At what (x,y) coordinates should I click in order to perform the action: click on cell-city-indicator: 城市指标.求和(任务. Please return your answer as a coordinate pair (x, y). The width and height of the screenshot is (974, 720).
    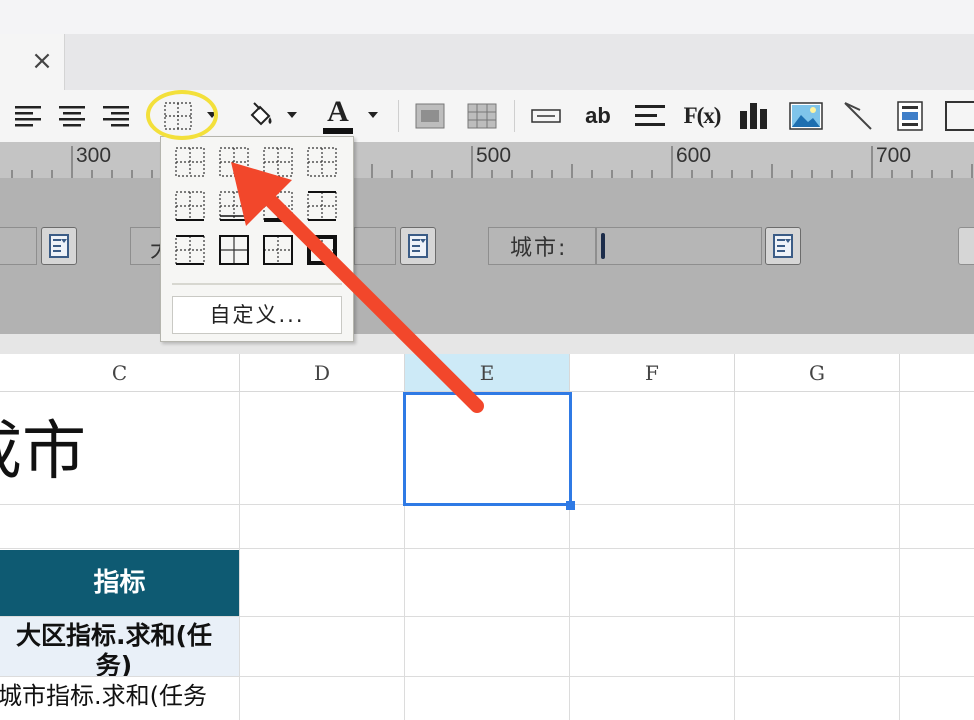
    Looking at the image, I should click on (119, 699).